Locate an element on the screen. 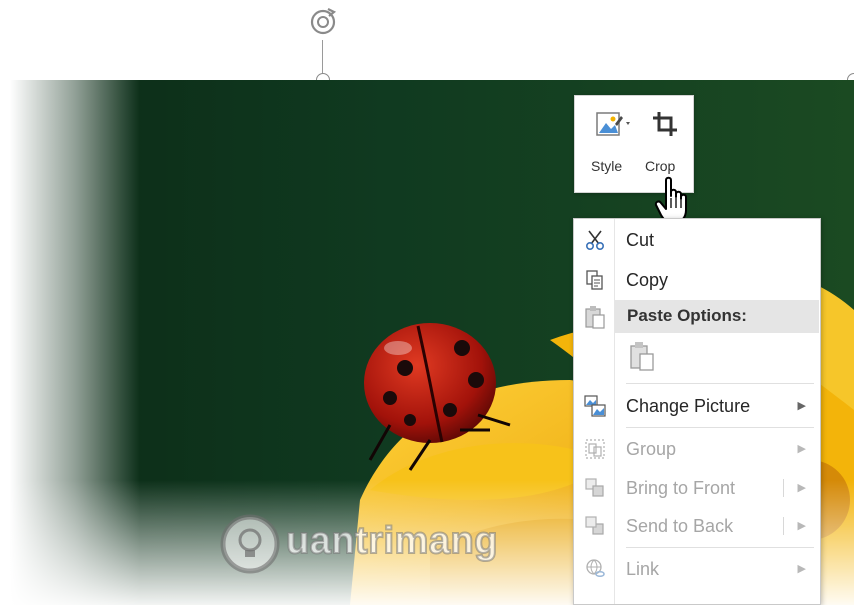 Image resolution: width=854 pixels, height=605 pixels. menu-item-change-picture-label: Change Picture is located at coordinates (688, 406).